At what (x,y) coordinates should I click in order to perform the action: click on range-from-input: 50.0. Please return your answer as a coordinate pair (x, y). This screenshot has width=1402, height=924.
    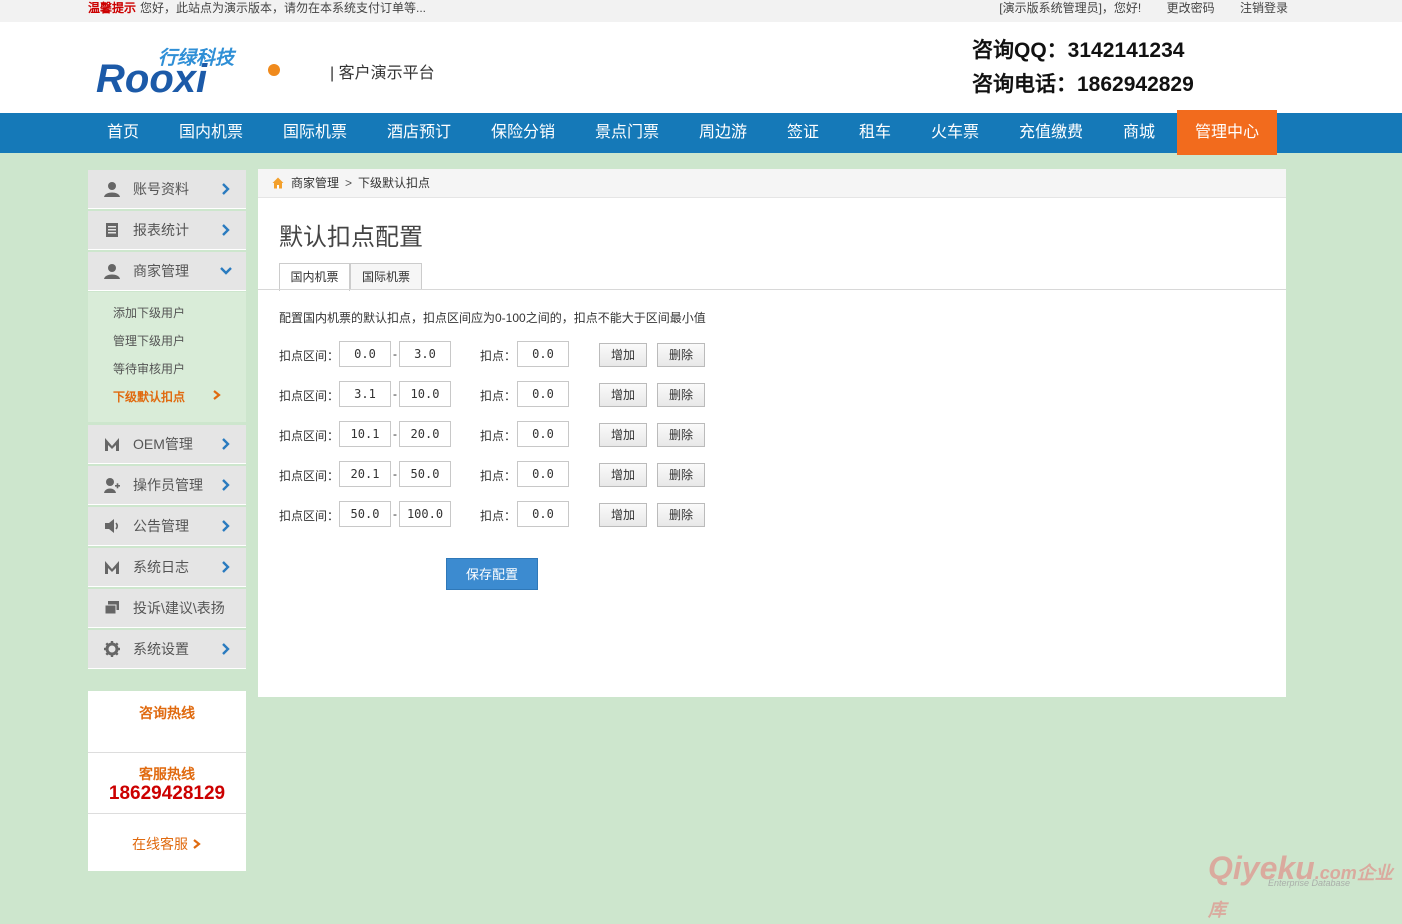
    Looking at the image, I should click on (365, 514).